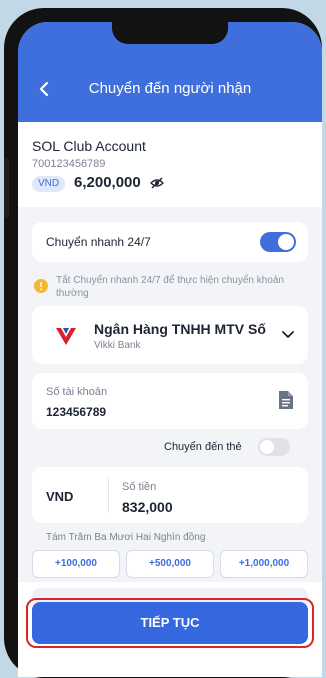 The width and height of the screenshot is (326, 678). Describe the element at coordinates (139, 487) in the screenshot. I see `amount-label: Số tiền` at that location.